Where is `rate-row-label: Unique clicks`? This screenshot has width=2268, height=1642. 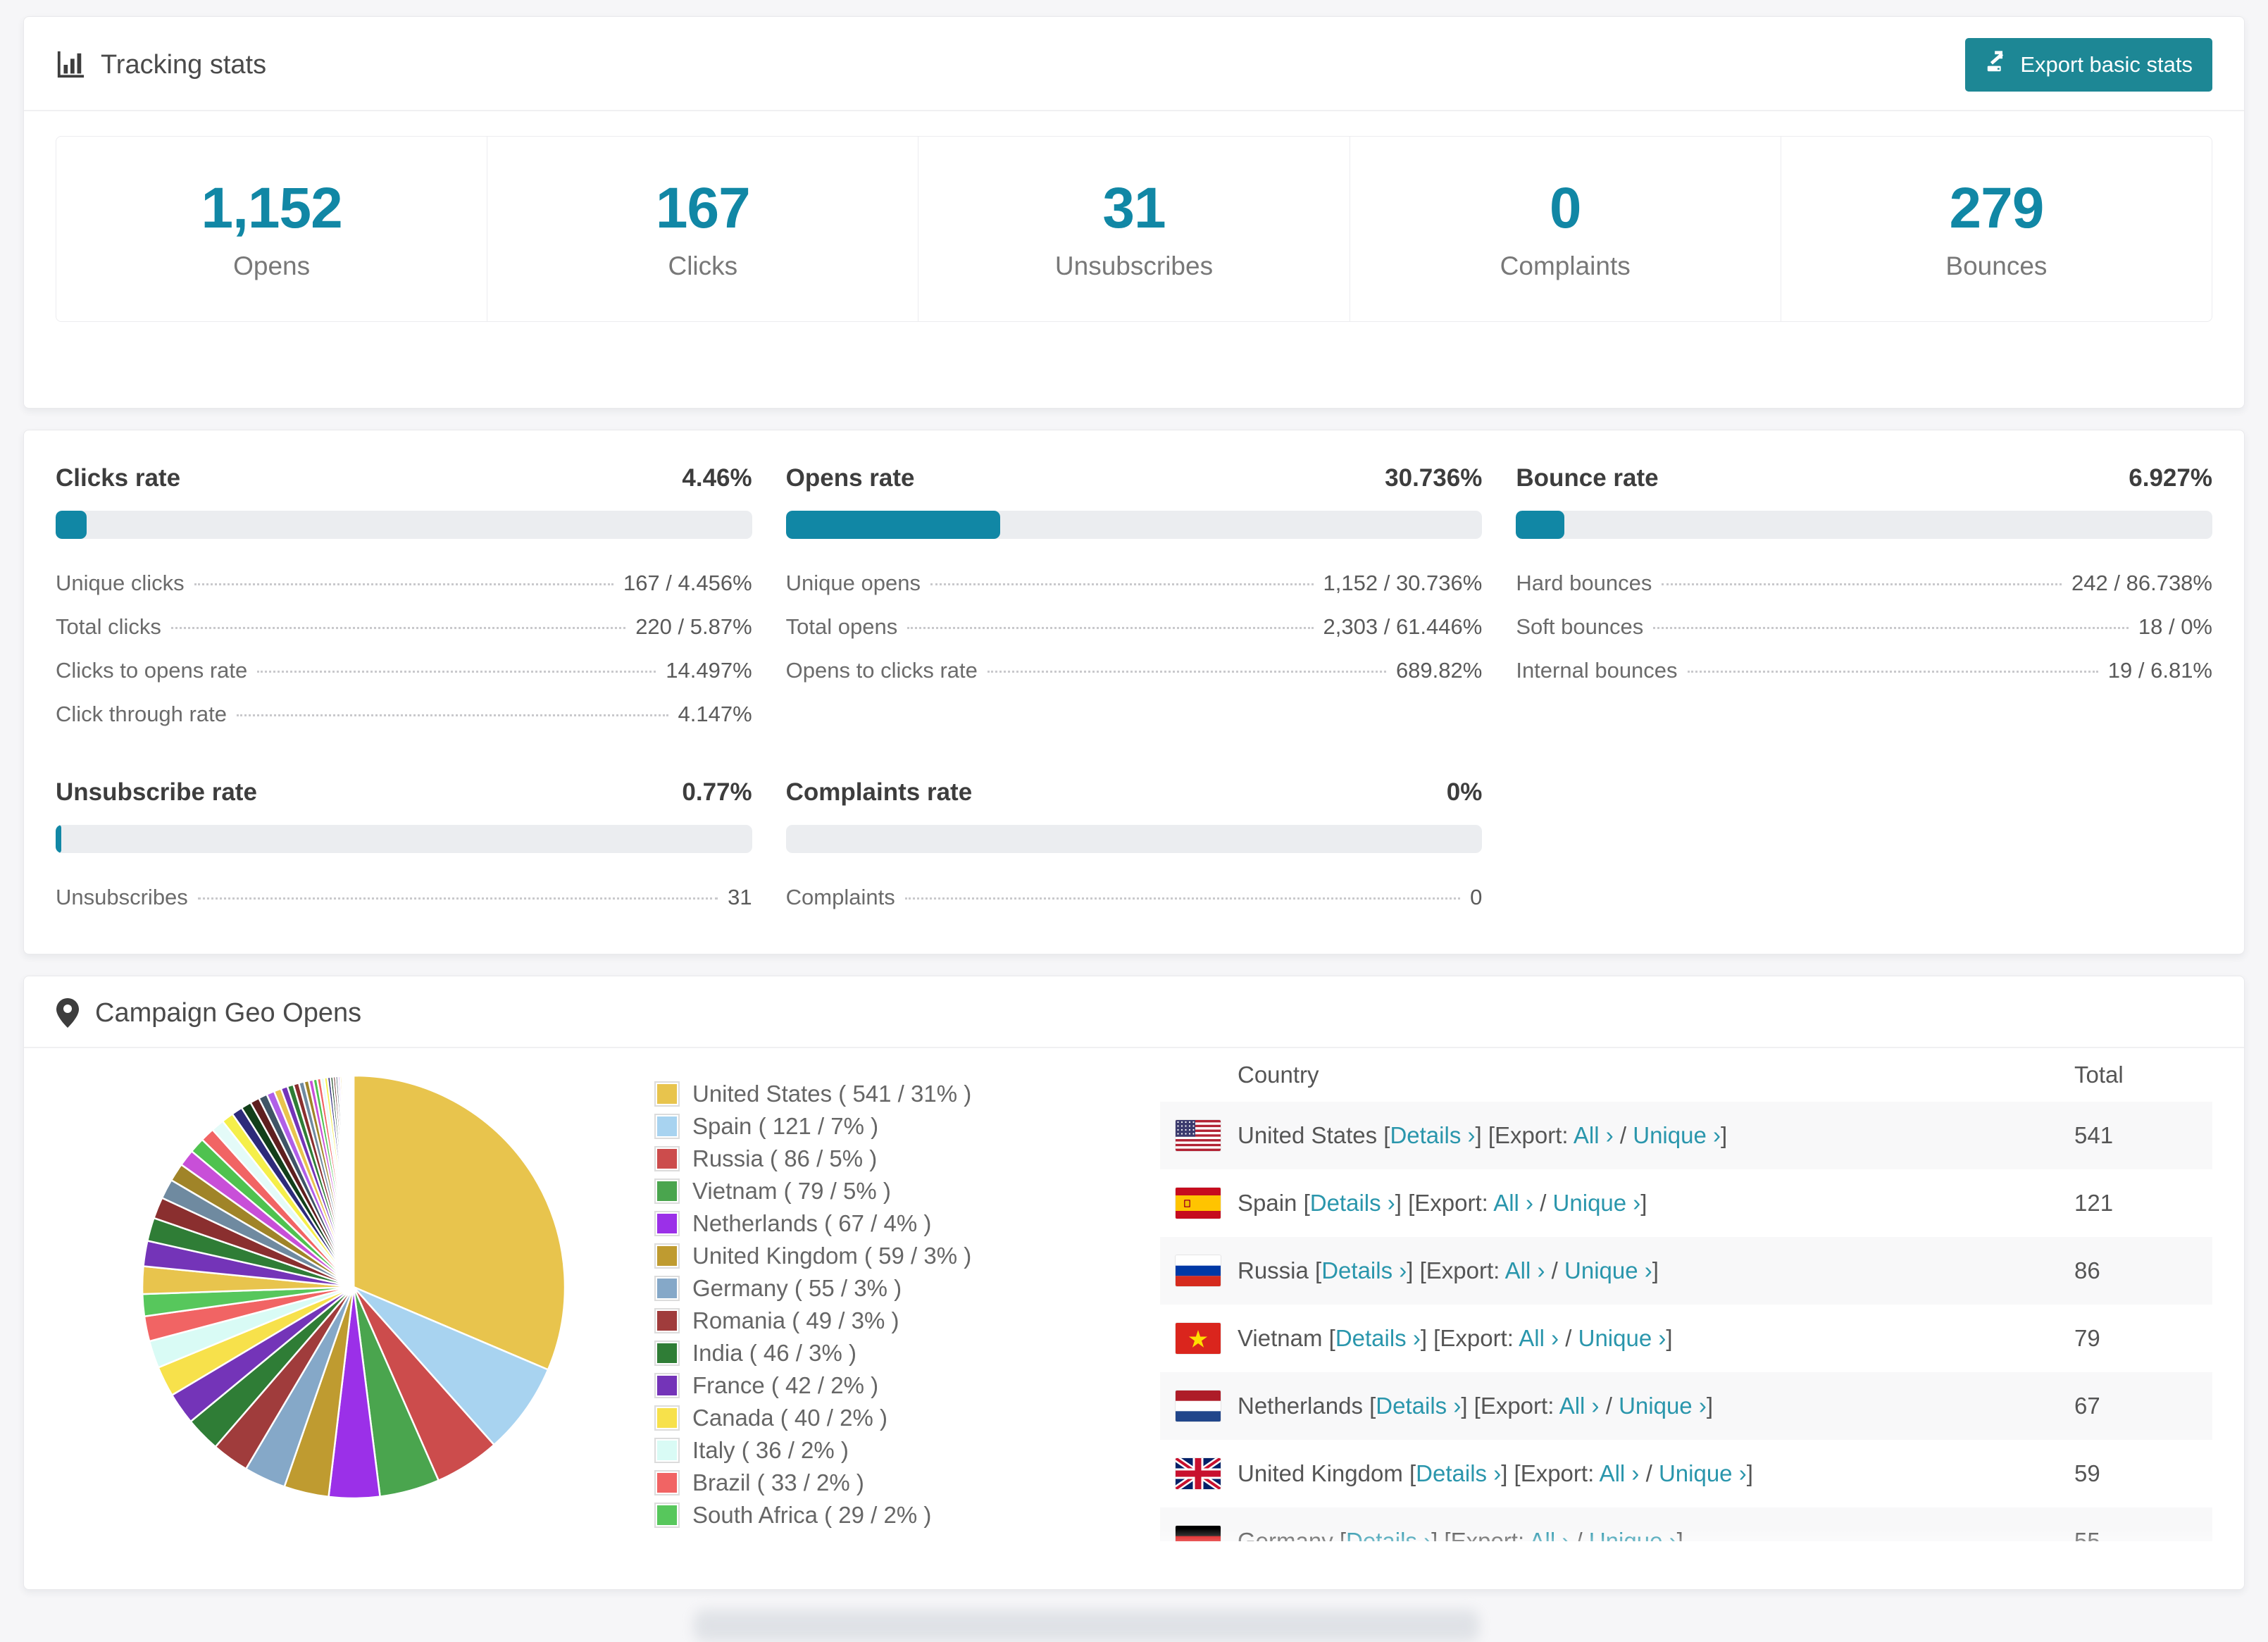
rate-row-label: Unique clicks is located at coordinates (121, 583).